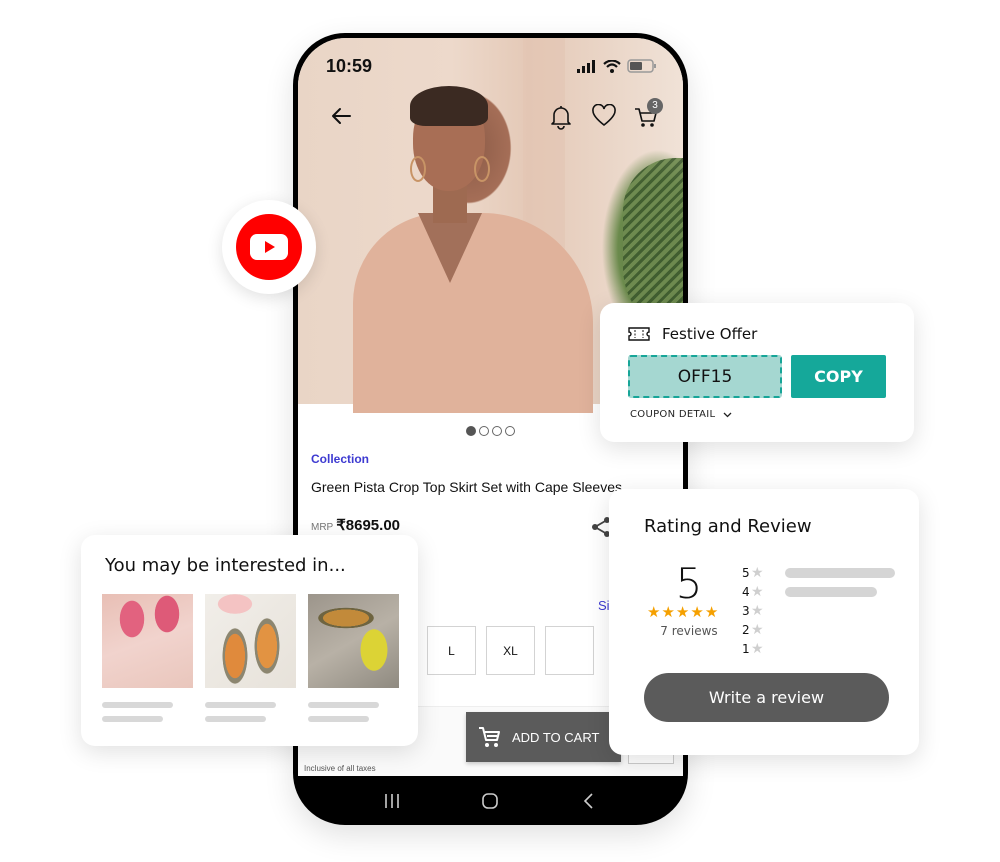  I want to click on cart-icon, so click(489, 737).